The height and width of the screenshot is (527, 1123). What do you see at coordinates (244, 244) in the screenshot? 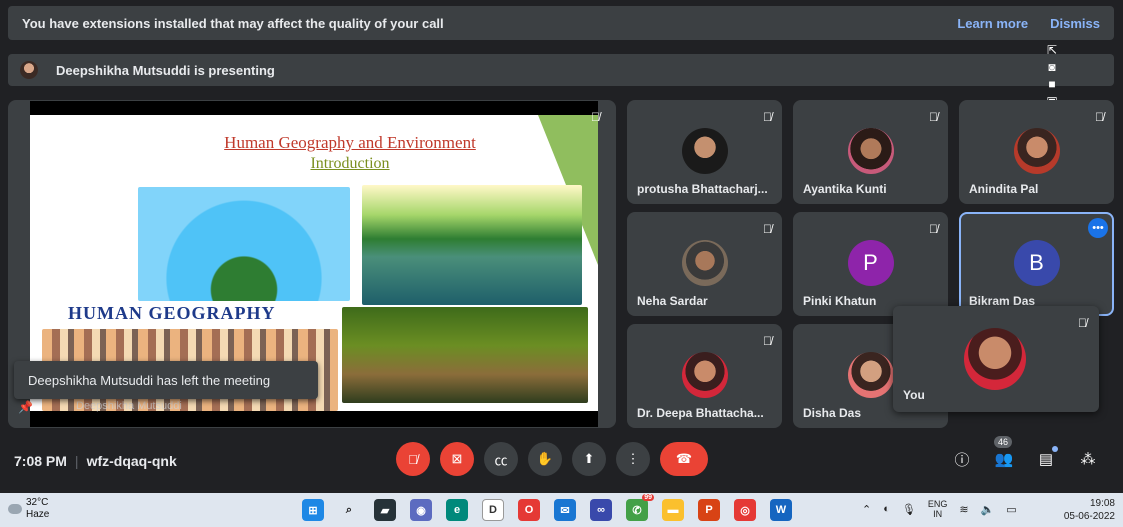
I see `globe-image` at bounding box center [244, 244].